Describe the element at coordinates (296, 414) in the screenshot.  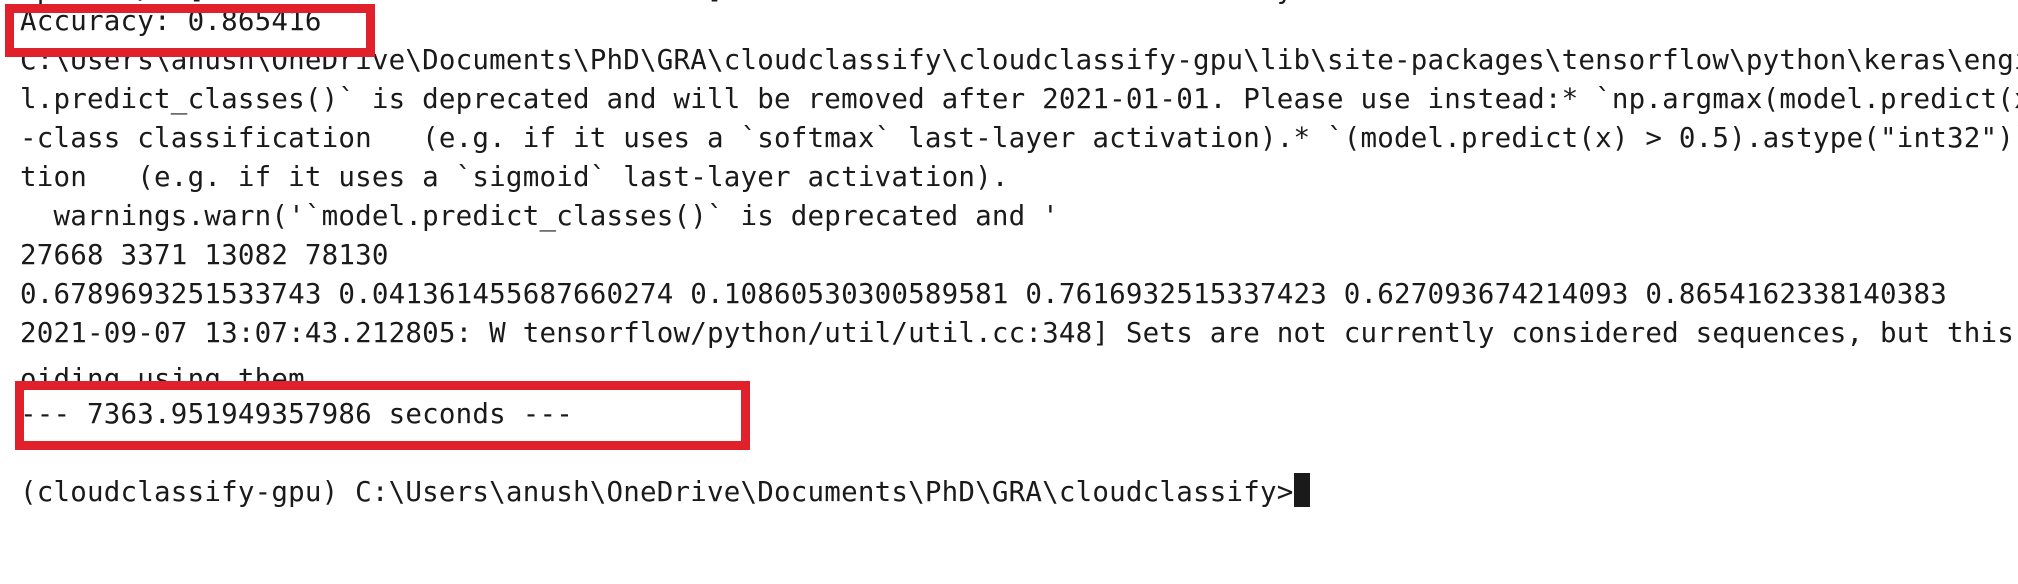
I see `elapsed-time-line: --- 7363.951949357986 seconds ---` at that location.